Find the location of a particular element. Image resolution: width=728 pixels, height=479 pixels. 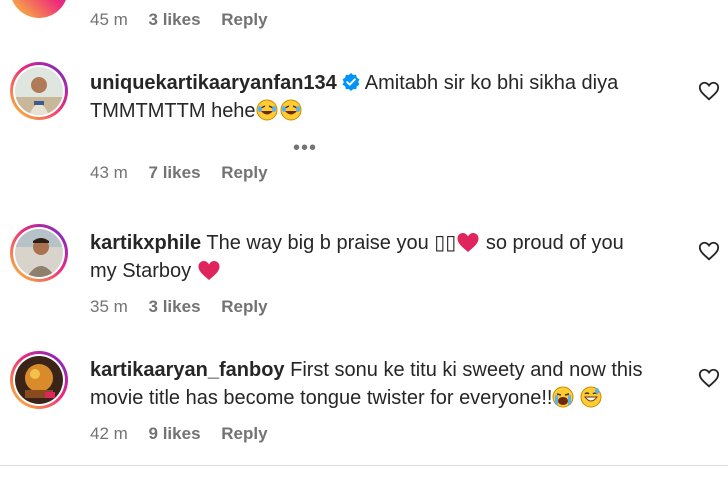

comment-text-line2: my Starboy is located at coordinates (155, 271).